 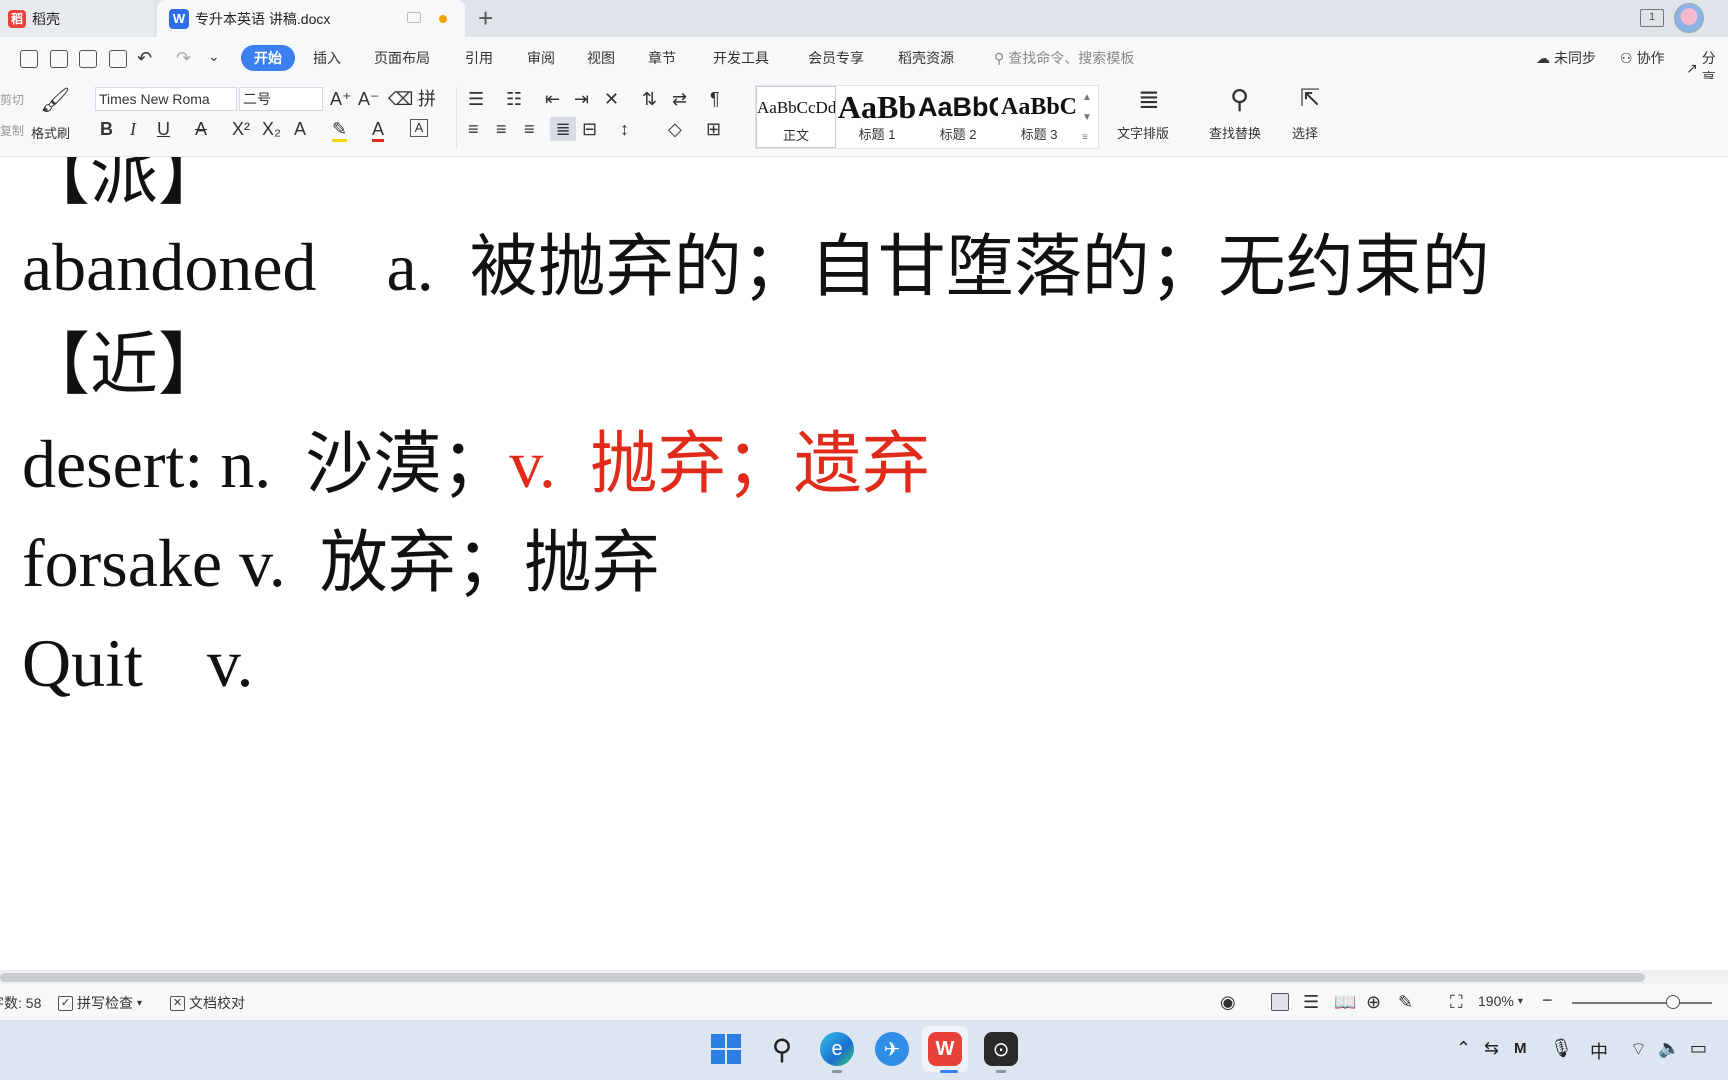 I want to click on bold-icon: B, so click(x=106, y=129).